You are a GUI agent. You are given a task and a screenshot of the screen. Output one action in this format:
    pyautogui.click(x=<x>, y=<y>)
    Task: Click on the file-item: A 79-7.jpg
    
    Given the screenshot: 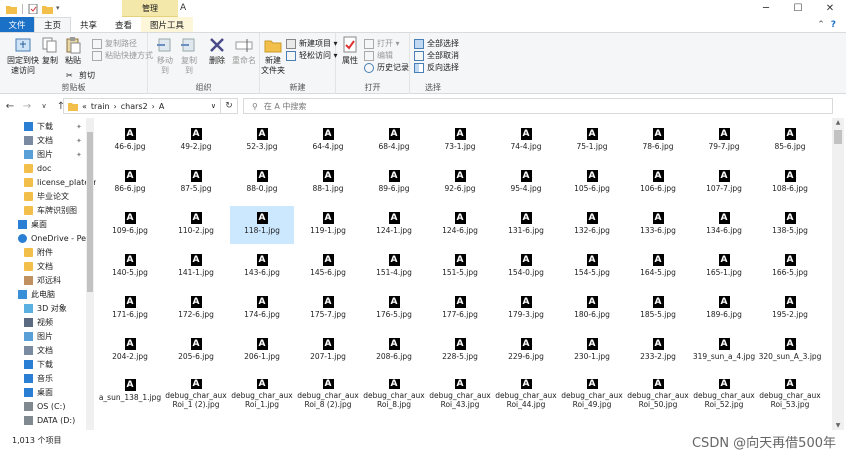 What is the action you would take?
    pyautogui.click(x=724, y=141)
    